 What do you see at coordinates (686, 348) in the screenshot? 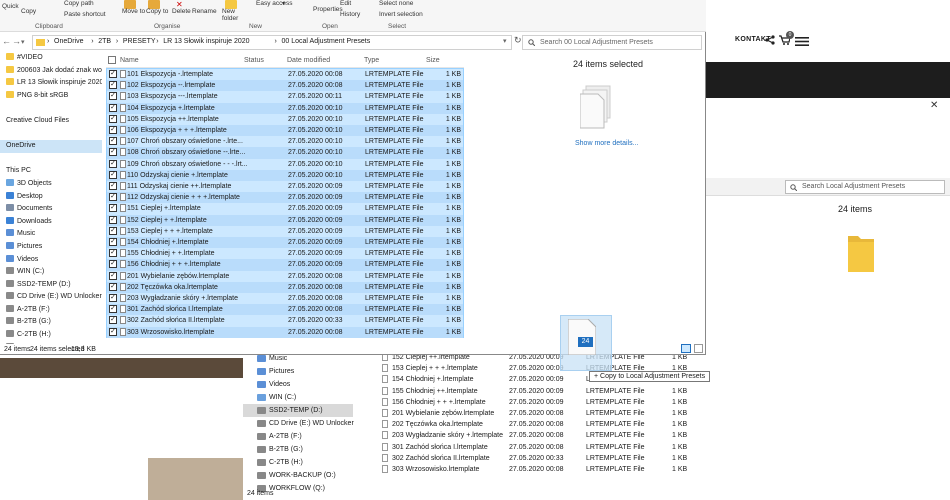
I see `details-view-icon` at bounding box center [686, 348].